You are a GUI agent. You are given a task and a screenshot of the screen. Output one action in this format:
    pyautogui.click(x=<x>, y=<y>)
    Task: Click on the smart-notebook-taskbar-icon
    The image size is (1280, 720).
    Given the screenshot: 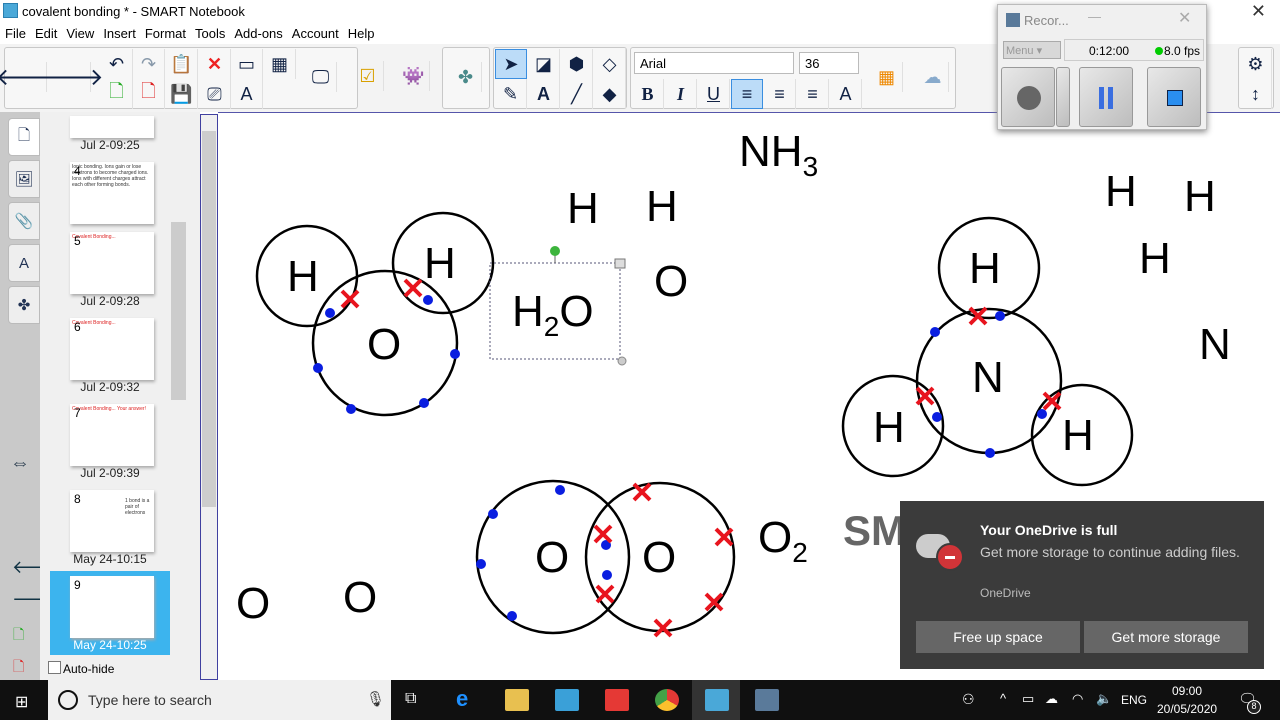 What is the action you would take?
    pyautogui.click(x=717, y=700)
    